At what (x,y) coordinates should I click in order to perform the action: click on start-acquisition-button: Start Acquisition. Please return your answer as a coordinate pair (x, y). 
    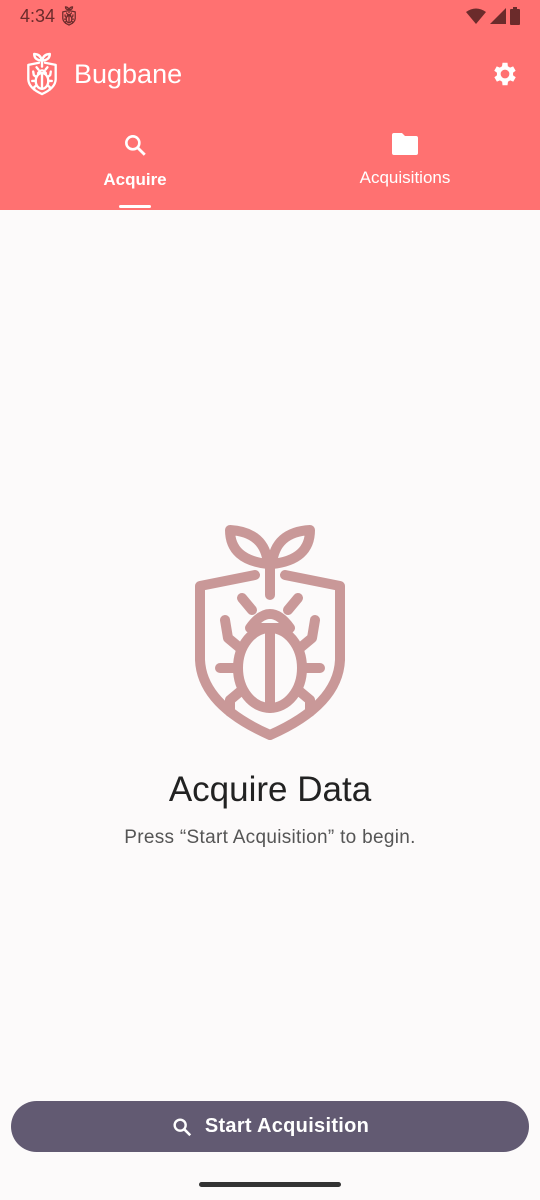
    Looking at the image, I should click on (270, 1126).